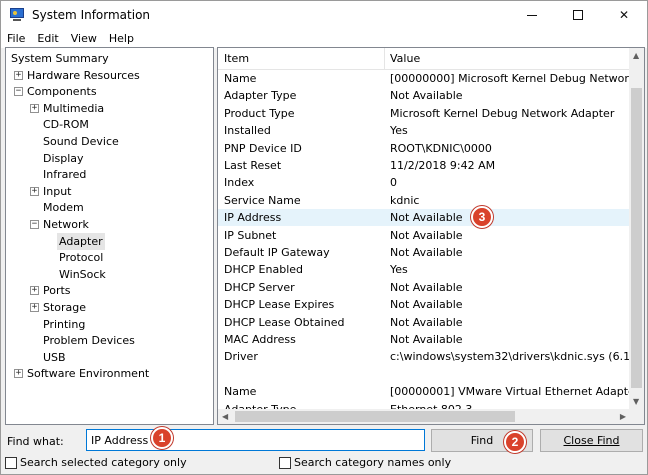 The height and width of the screenshot is (475, 648). Describe the element at coordinates (591, 440) in the screenshot. I see `close-find-button: Close Find` at that location.